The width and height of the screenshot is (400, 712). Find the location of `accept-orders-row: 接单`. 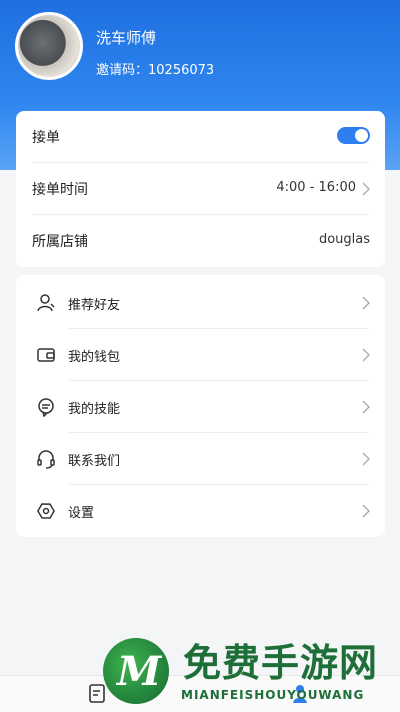

accept-orders-row: 接单 is located at coordinates (200, 137).